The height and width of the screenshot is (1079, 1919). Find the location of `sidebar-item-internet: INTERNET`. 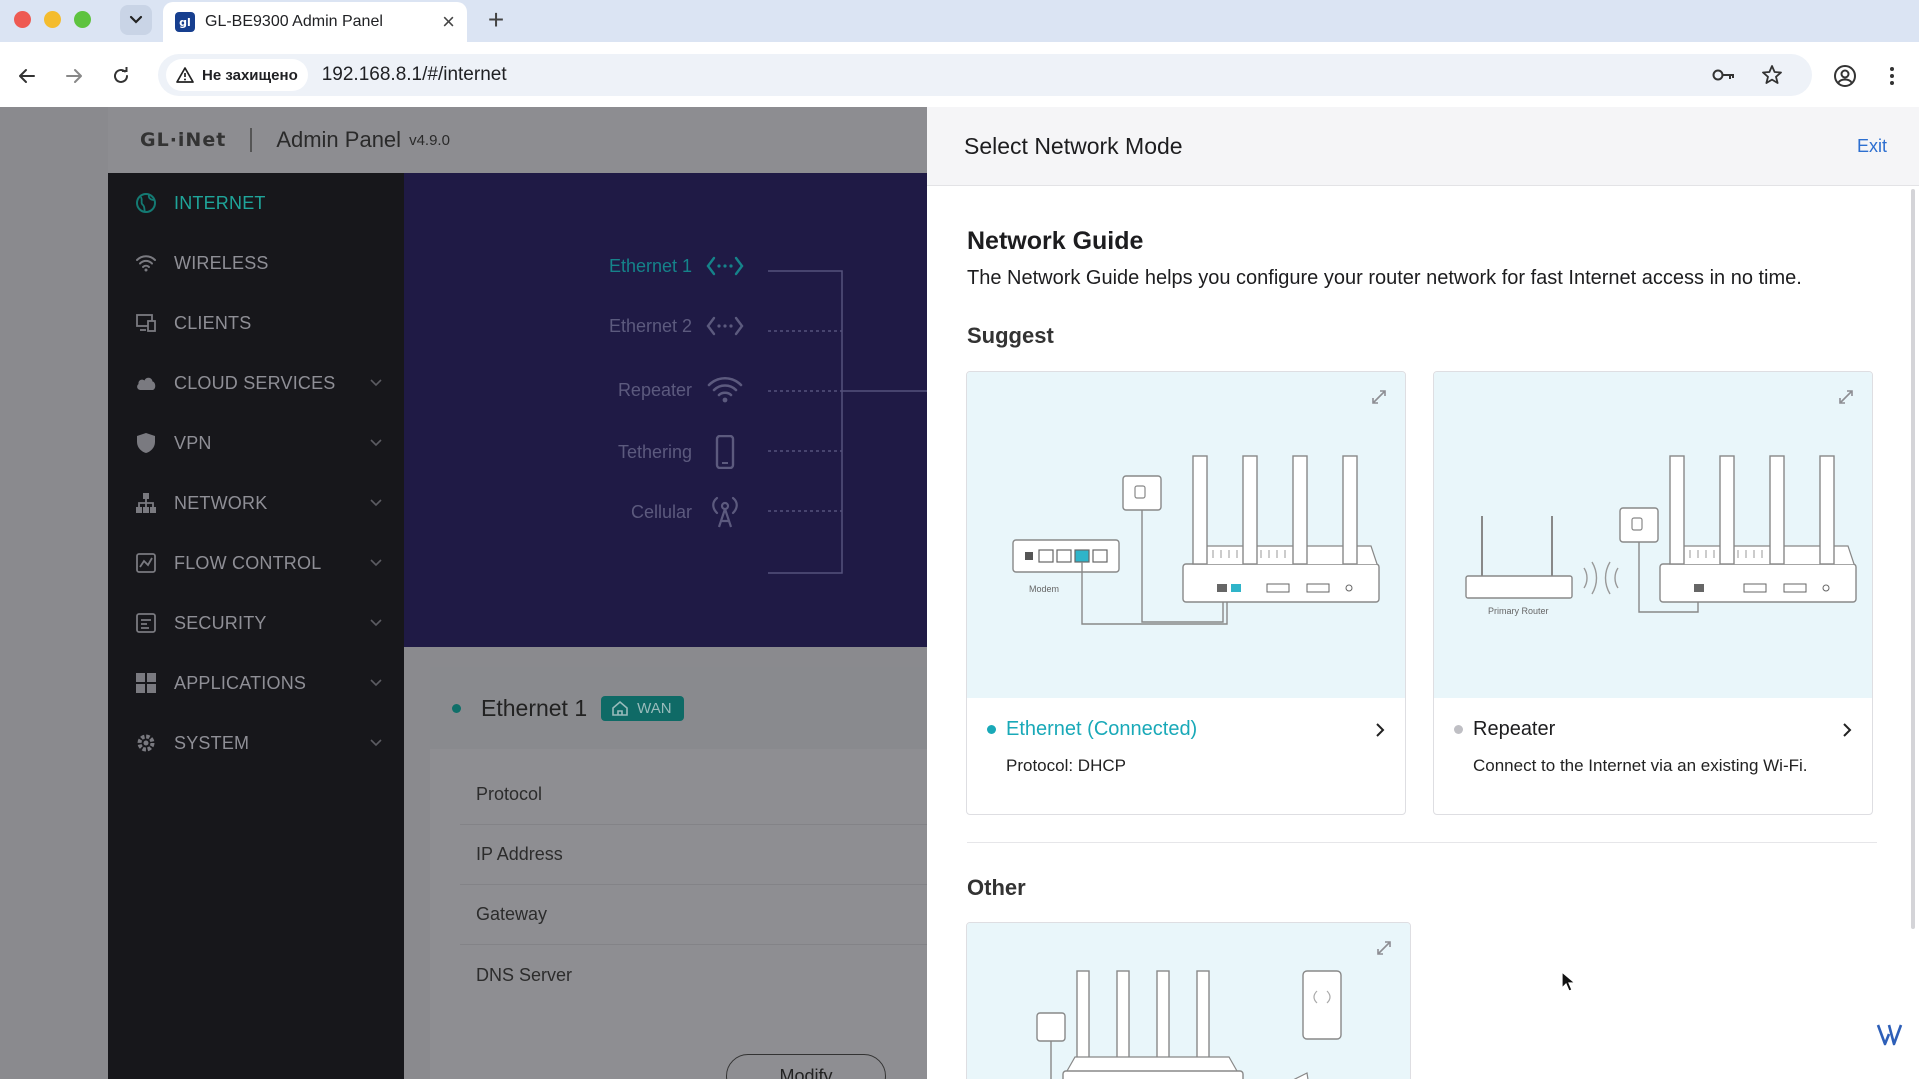

sidebar-item-internet: INTERNET is located at coordinates (256, 203).